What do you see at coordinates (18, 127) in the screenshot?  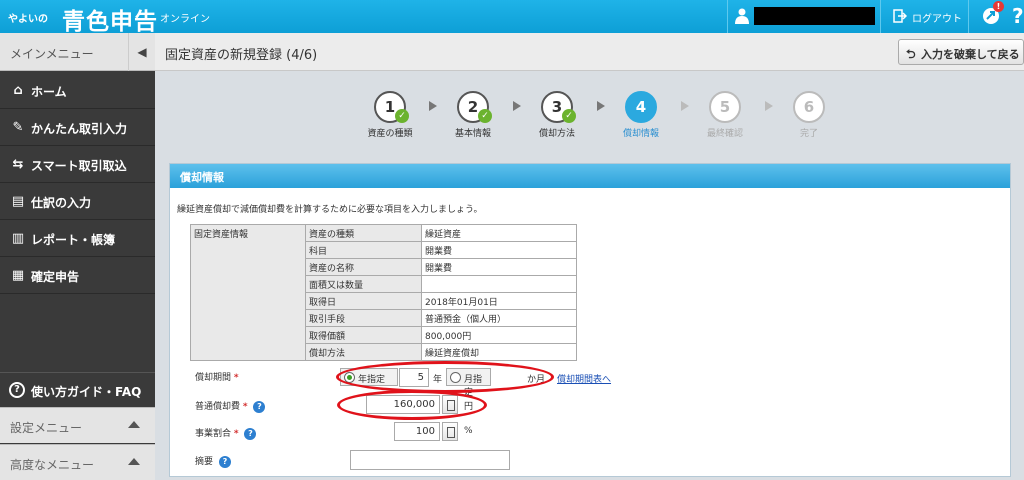 I see `pencil-icon: ✎` at bounding box center [18, 127].